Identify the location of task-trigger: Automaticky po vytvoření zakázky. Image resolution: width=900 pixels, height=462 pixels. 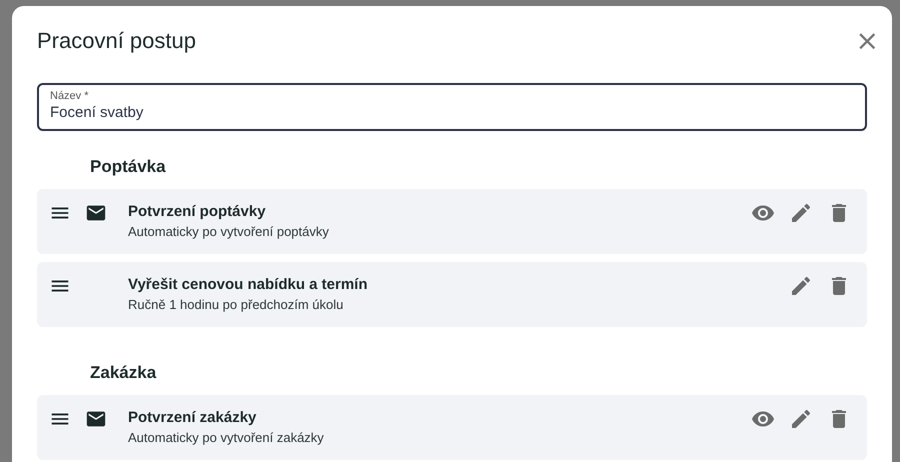
(226, 438).